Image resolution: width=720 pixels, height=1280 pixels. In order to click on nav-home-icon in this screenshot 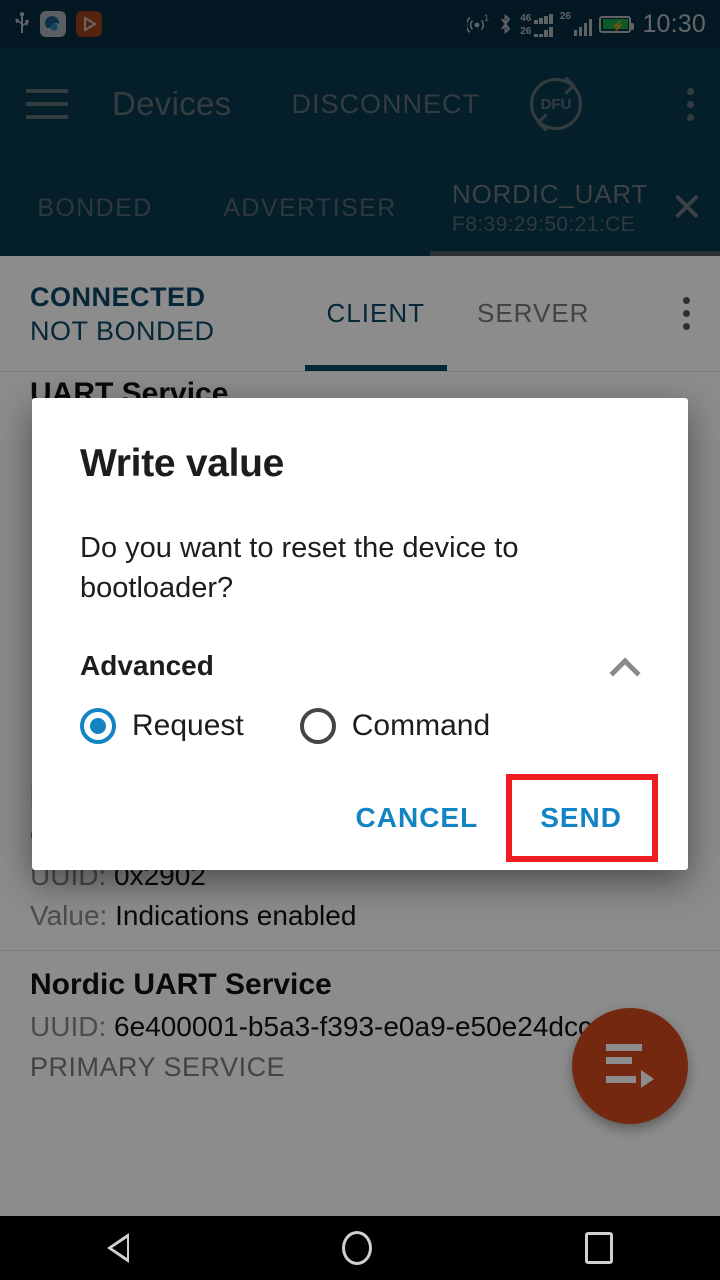, I will do `click(356, 1248)`.